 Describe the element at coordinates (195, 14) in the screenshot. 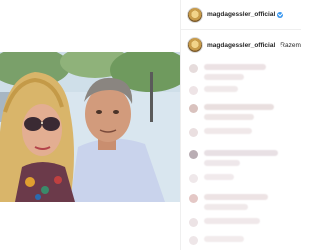

I see `author-avatar` at that location.